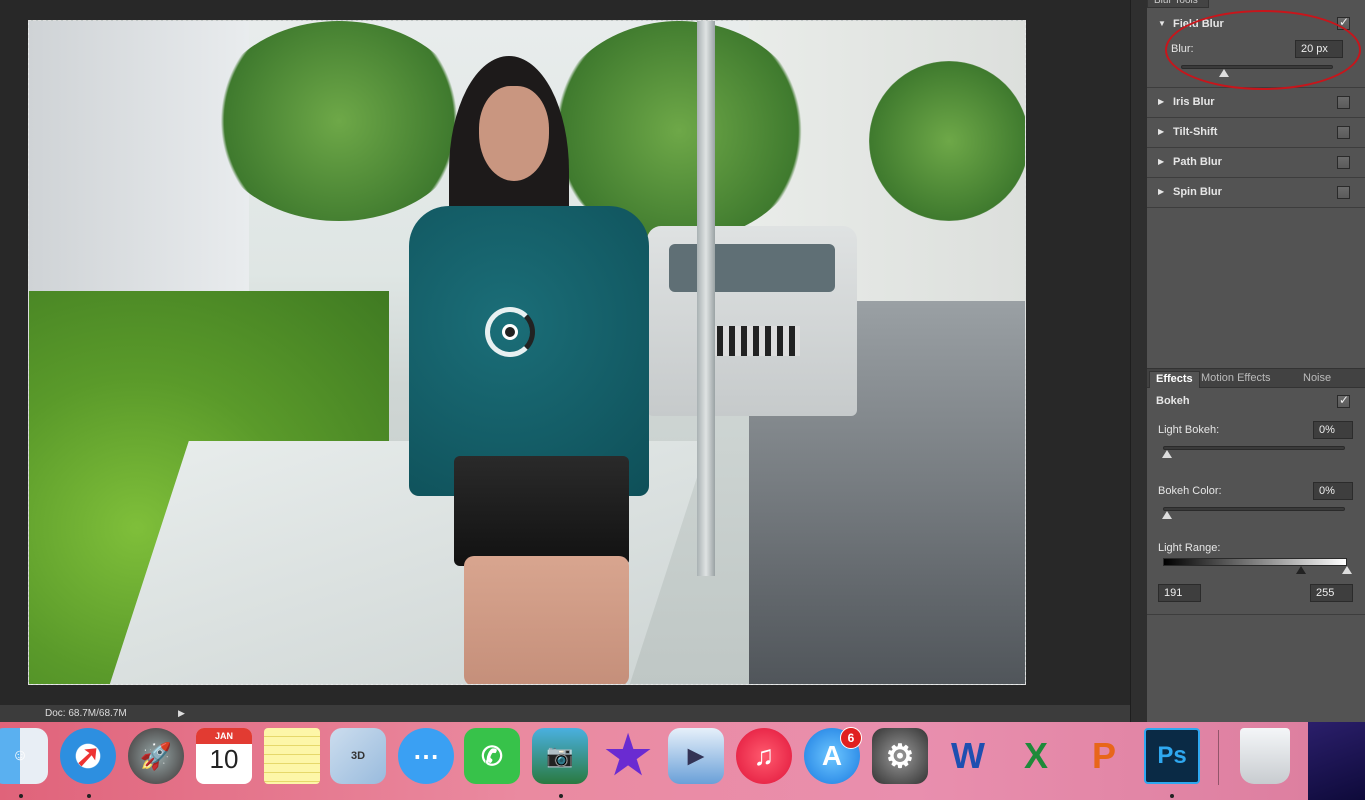  Describe the element at coordinates (1190, 491) in the screenshot. I see `bokeh-color-label: Bokeh Color:` at that location.